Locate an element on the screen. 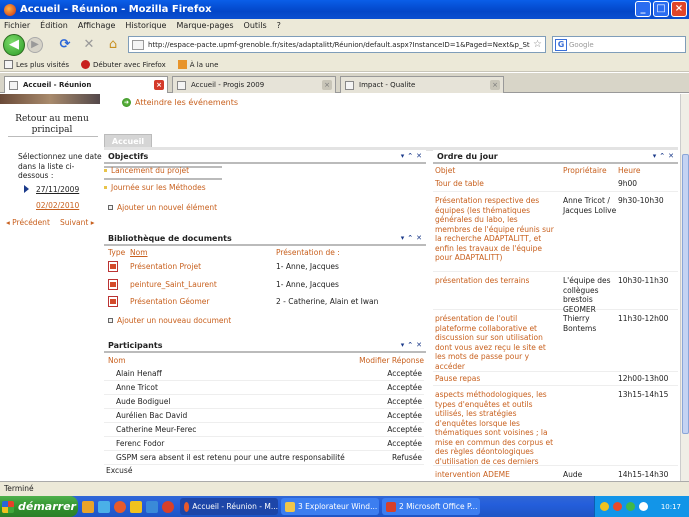  tab-accueil-reunion: Accueil - Réunion × is located at coordinates (86, 84).